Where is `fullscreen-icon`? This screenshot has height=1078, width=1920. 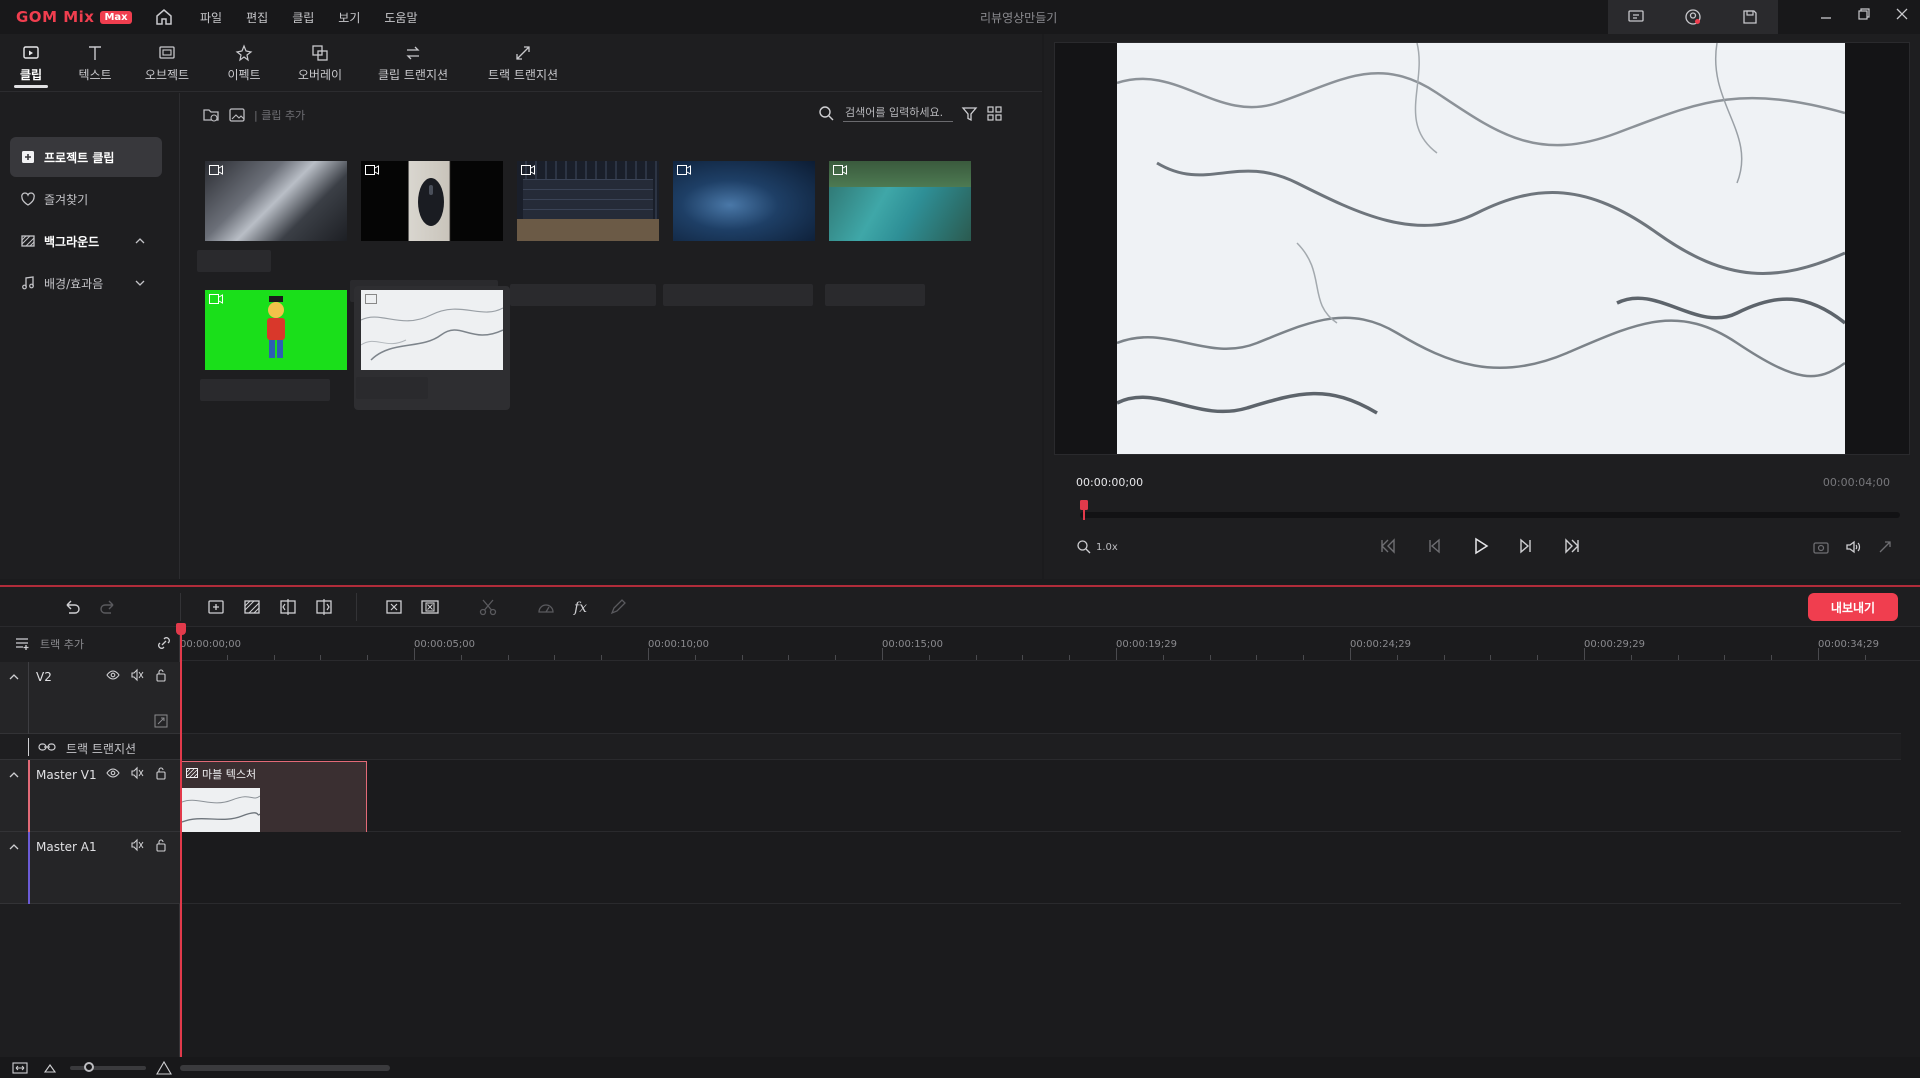 fullscreen-icon is located at coordinates (1885, 547).